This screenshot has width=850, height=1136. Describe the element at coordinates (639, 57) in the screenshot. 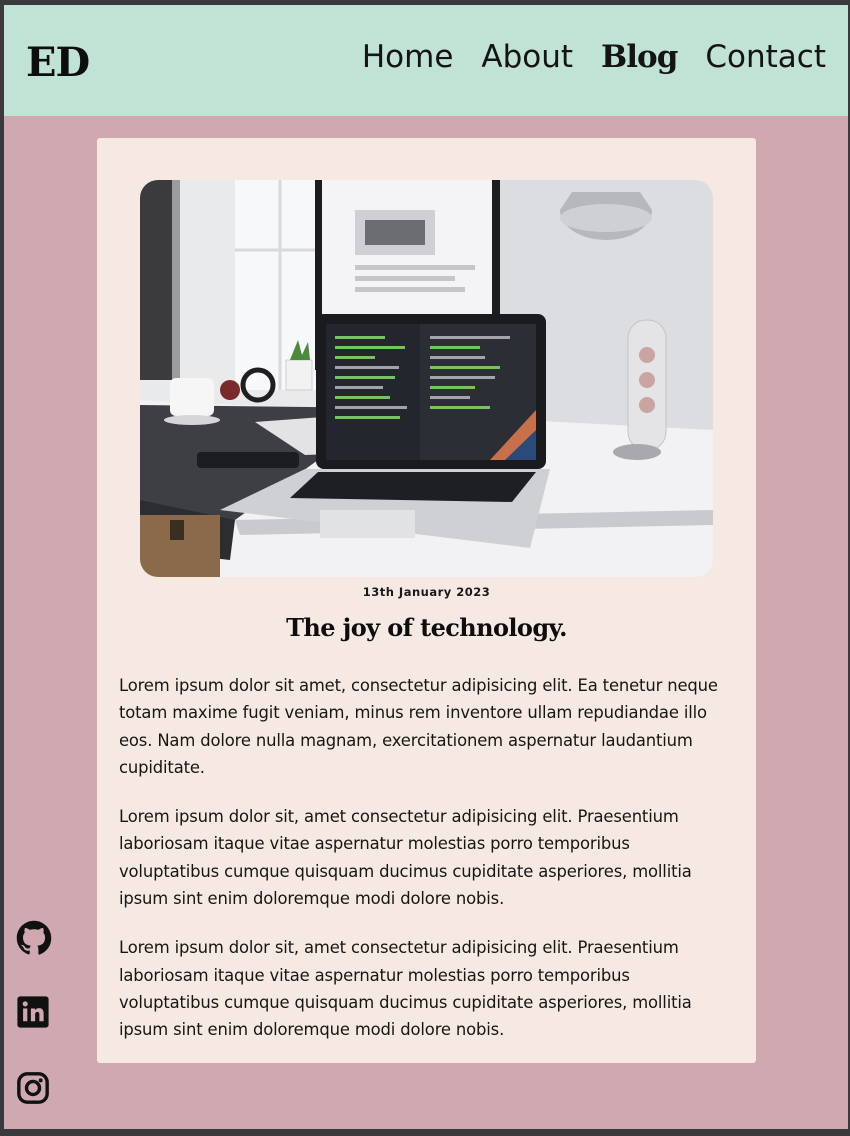

I see `nav-blog: Blog` at that location.